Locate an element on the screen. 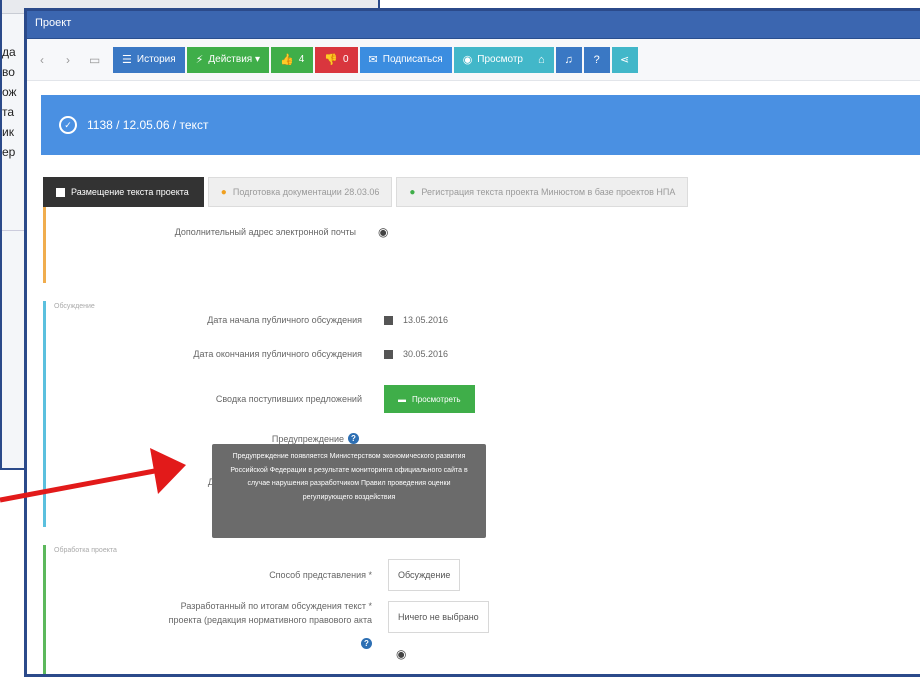  support-button: ♫ is located at coordinates (568, 59).